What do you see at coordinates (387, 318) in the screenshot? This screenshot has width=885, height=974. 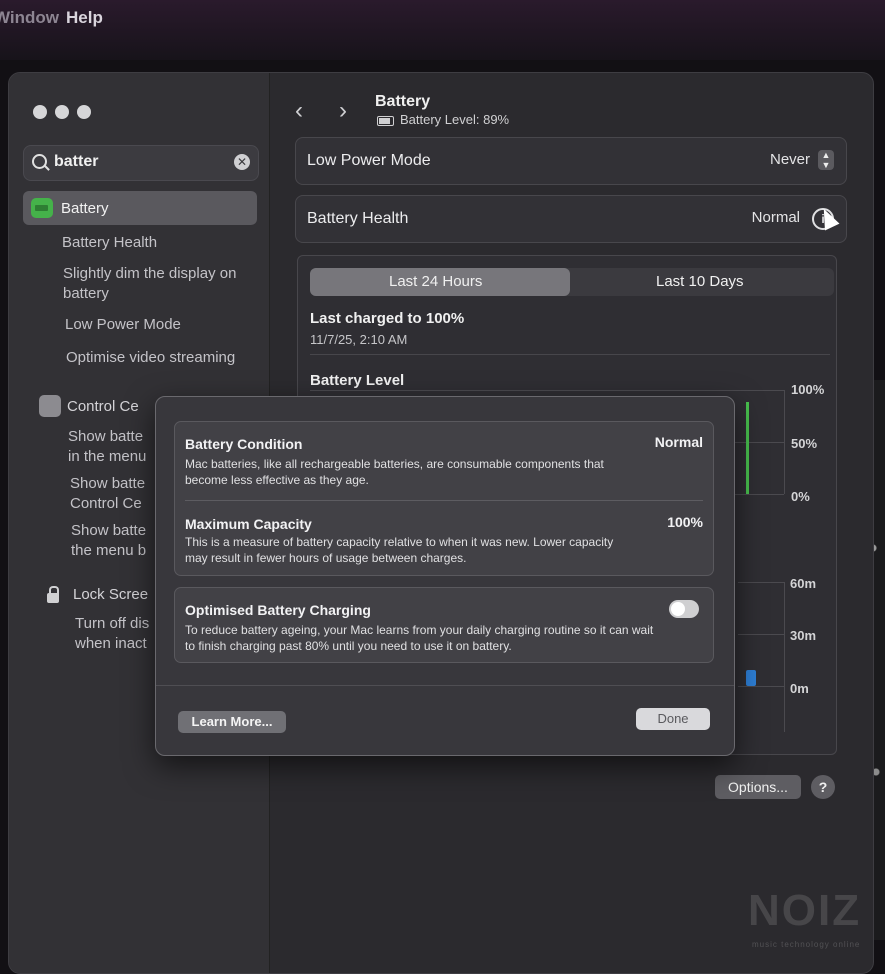 I see `last-charged-text: Last charged to 100%` at bounding box center [387, 318].